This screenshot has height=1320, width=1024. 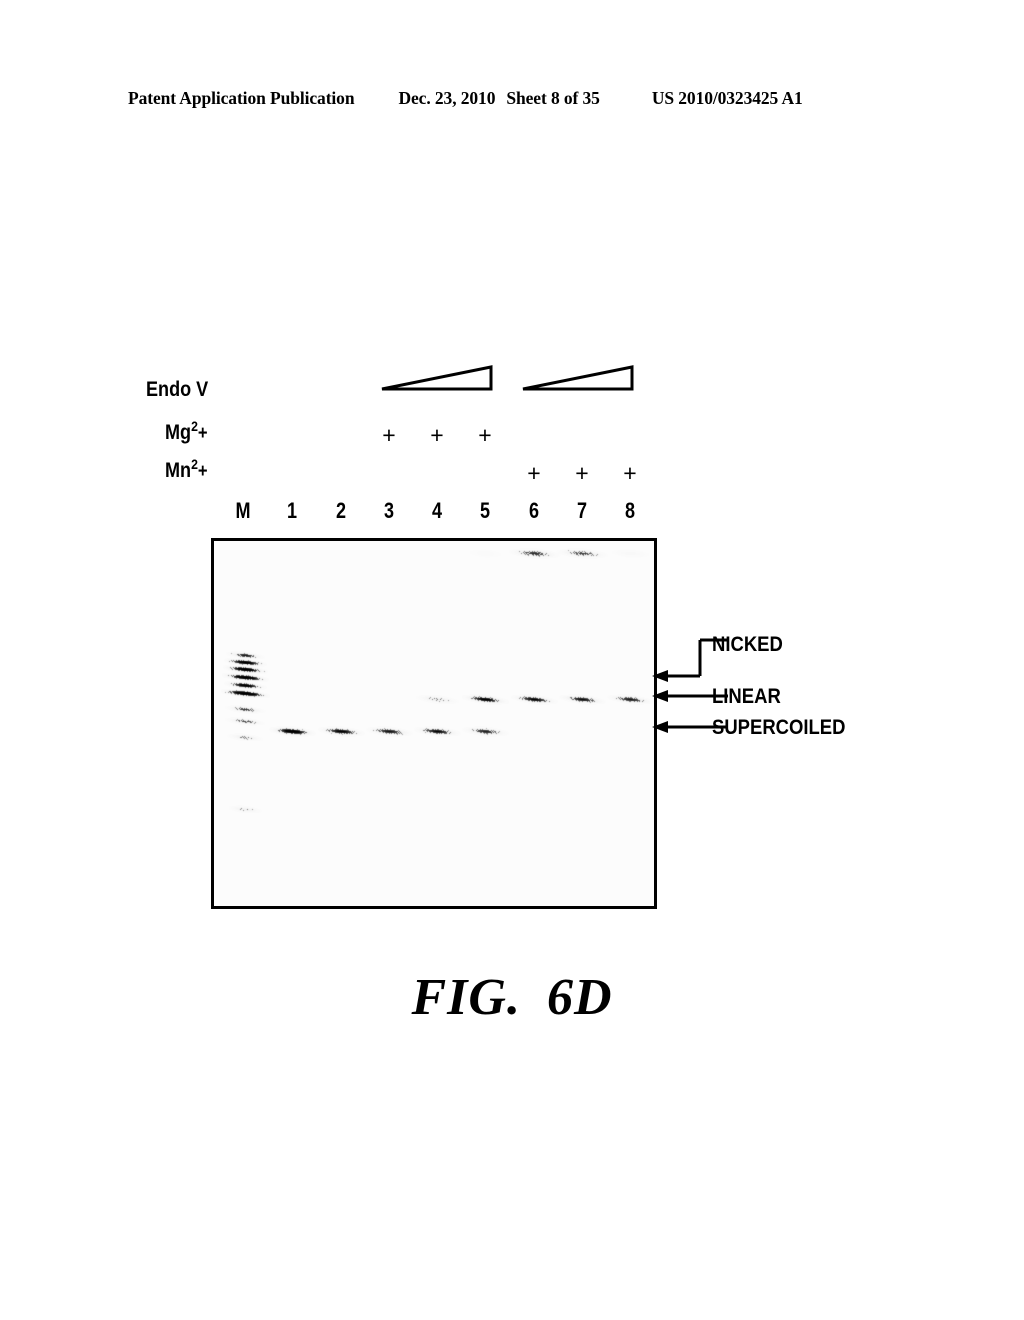 I want to click on magnesium-plus-lane-5: +, so click(x=485, y=435).